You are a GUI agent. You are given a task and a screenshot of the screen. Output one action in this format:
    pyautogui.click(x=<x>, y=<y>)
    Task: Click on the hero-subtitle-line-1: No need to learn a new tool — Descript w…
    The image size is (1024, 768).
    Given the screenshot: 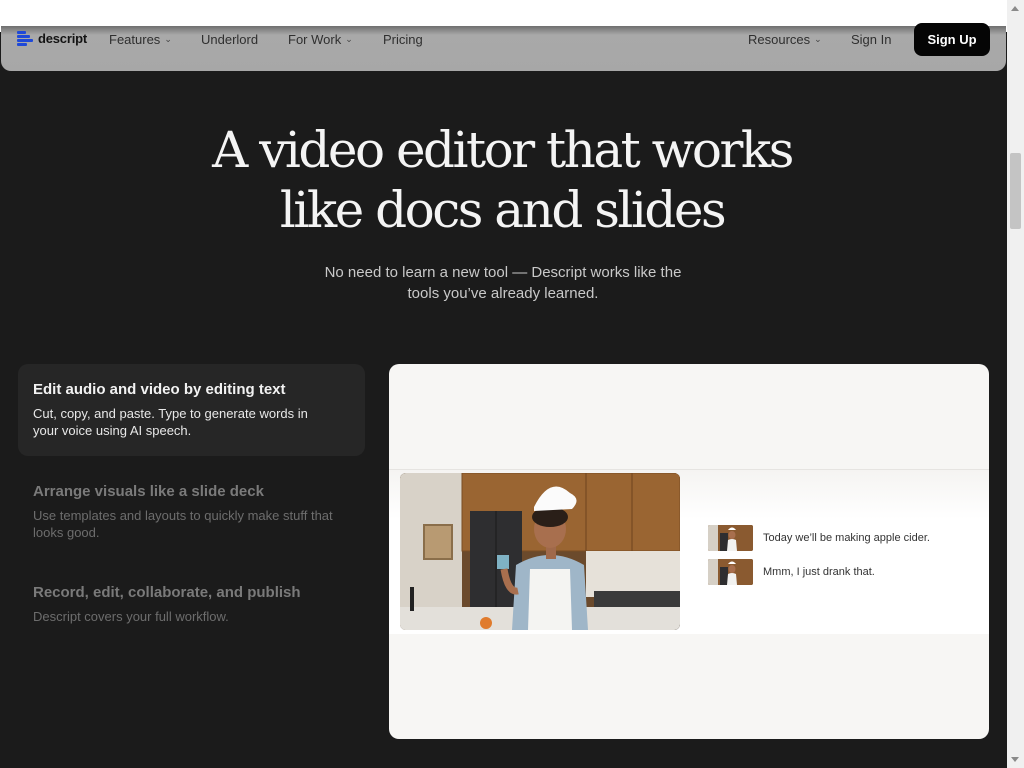 What is the action you would take?
    pyautogui.click(x=503, y=272)
    